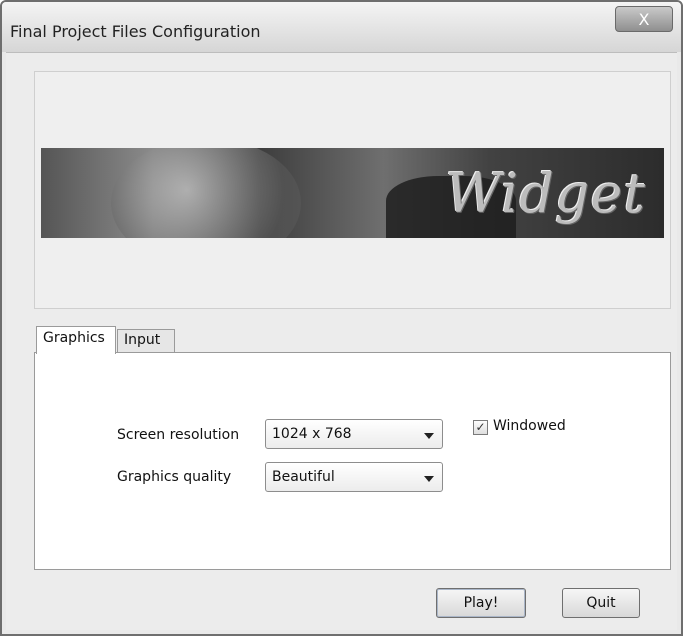 This screenshot has width=687, height=641. What do you see at coordinates (135, 31) in the screenshot?
I see `window-title: Final Project Files Configuration` at bounding box center [135, 31].